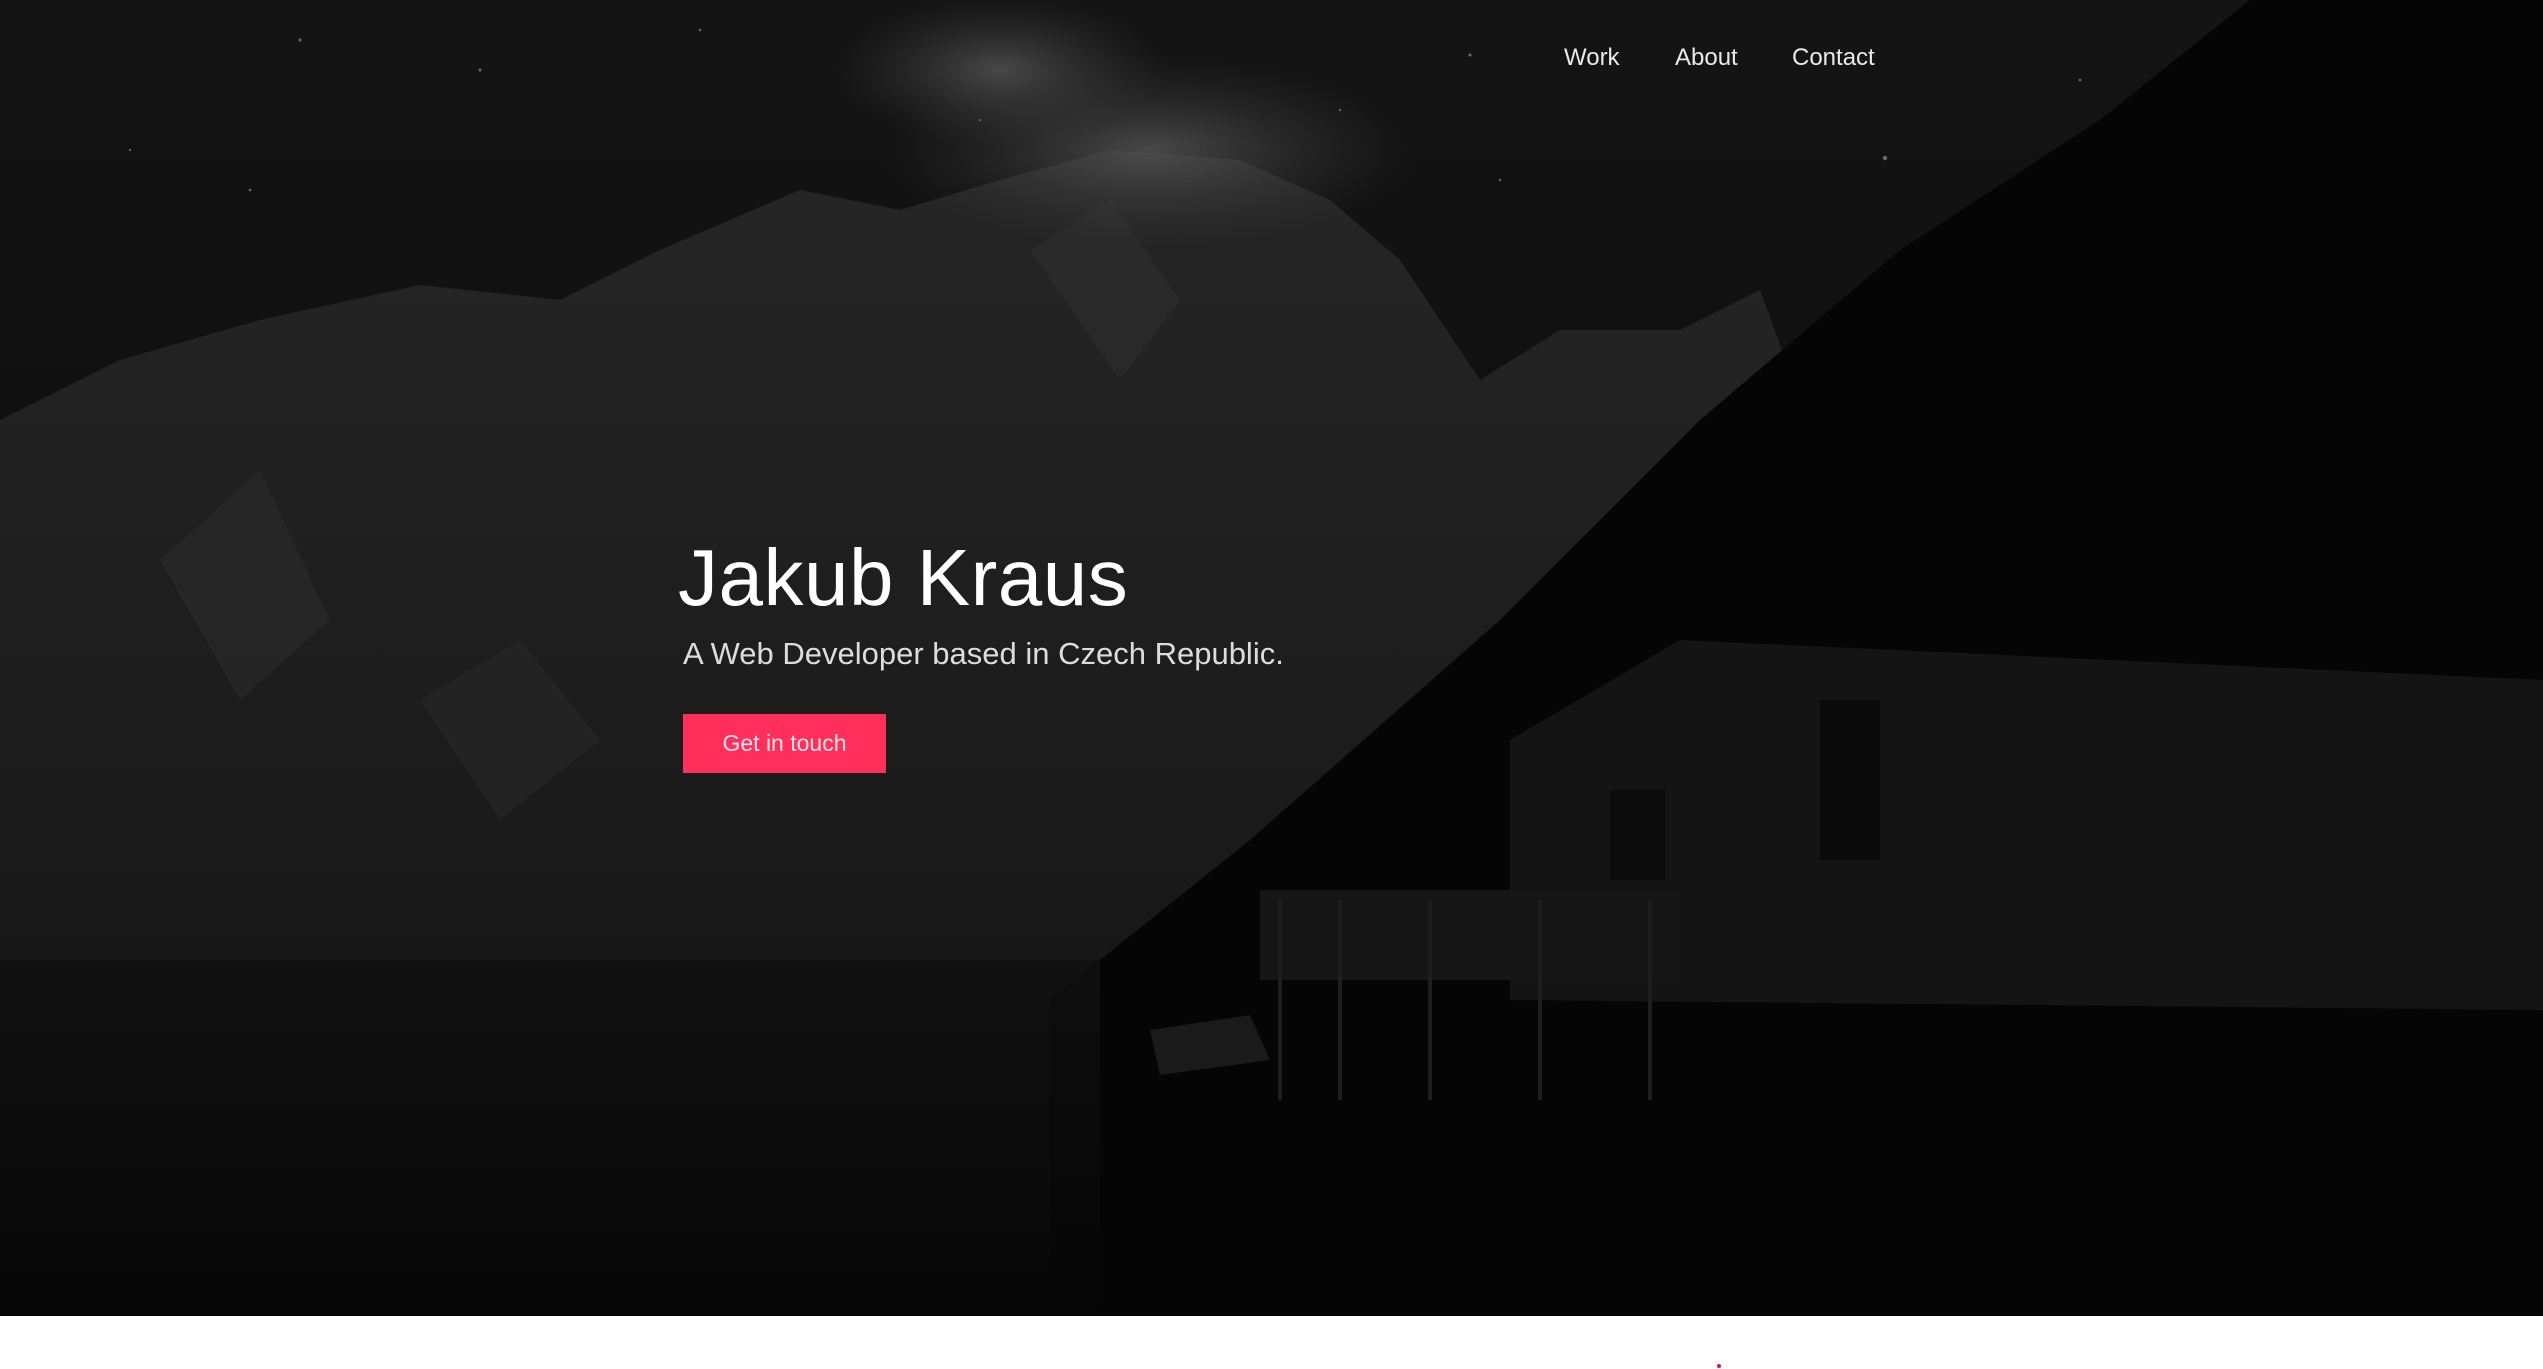 The image size is (2543, 1369). What do you see at coordinates (1833, 58) in the screenshot?
I see `nav-link-contact: Contact` at bounding box center [1833, 58].